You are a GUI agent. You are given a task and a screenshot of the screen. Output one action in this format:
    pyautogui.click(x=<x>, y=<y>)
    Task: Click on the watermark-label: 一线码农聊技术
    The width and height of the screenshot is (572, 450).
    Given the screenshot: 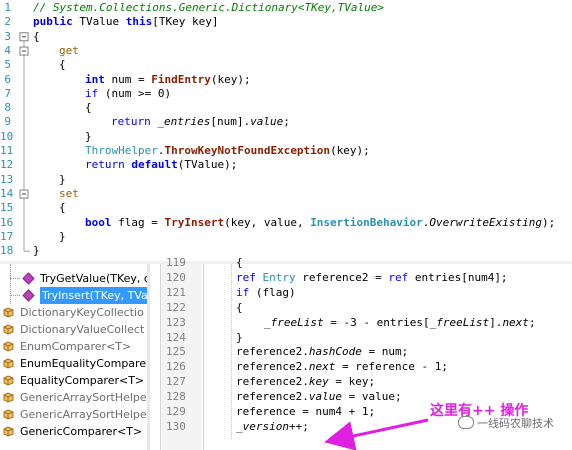 What is the action you would take?
    pyautogui.click(x=515, y=423)
    